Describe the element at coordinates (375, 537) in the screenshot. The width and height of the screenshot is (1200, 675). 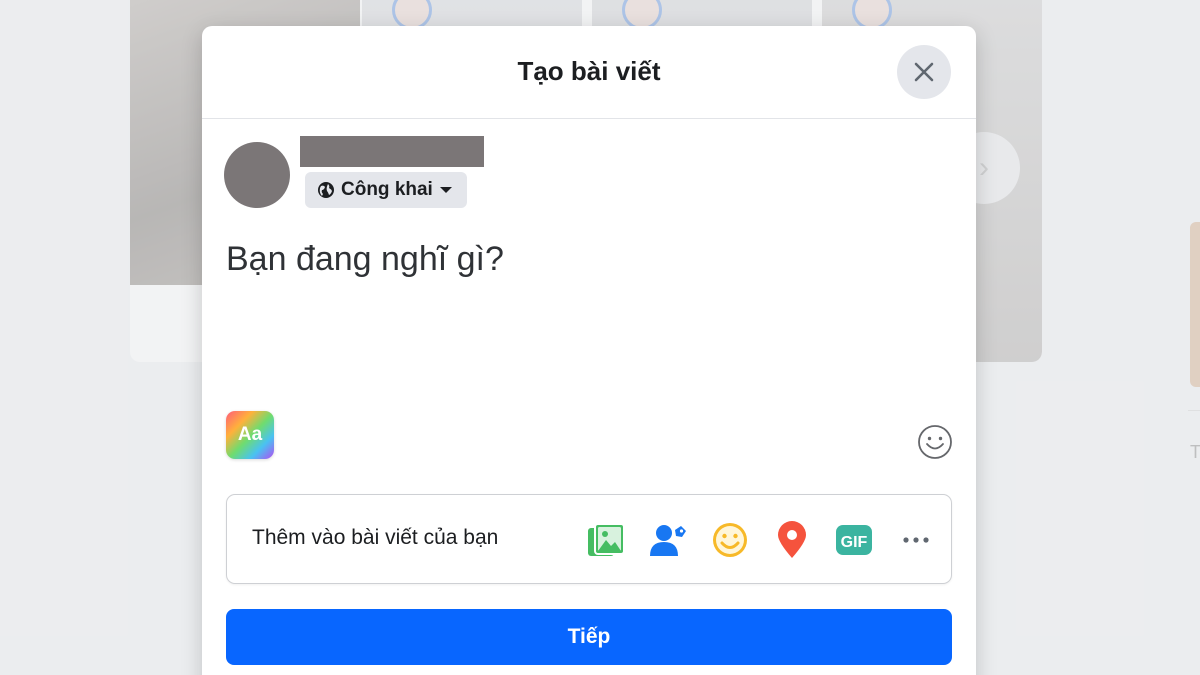
I see `add-to-post-label: Thêm vào bài viết của bạn` at that location.